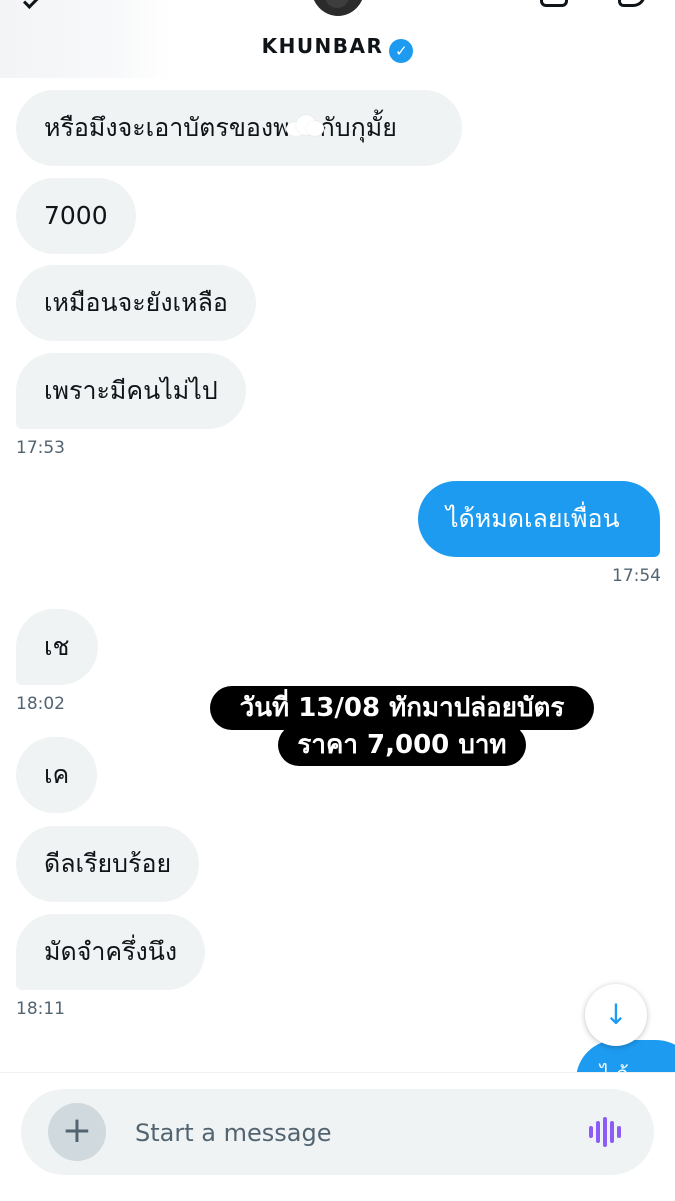  I want to click on add-media-button: +, so click(77, 1132).